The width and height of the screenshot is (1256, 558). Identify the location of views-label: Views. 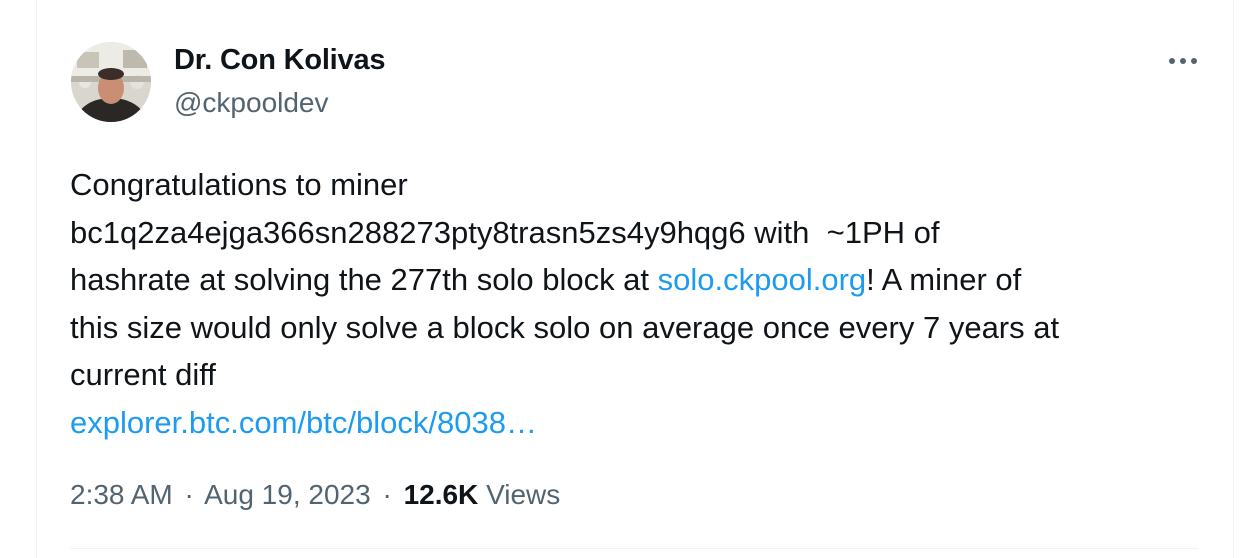
(523, 494).